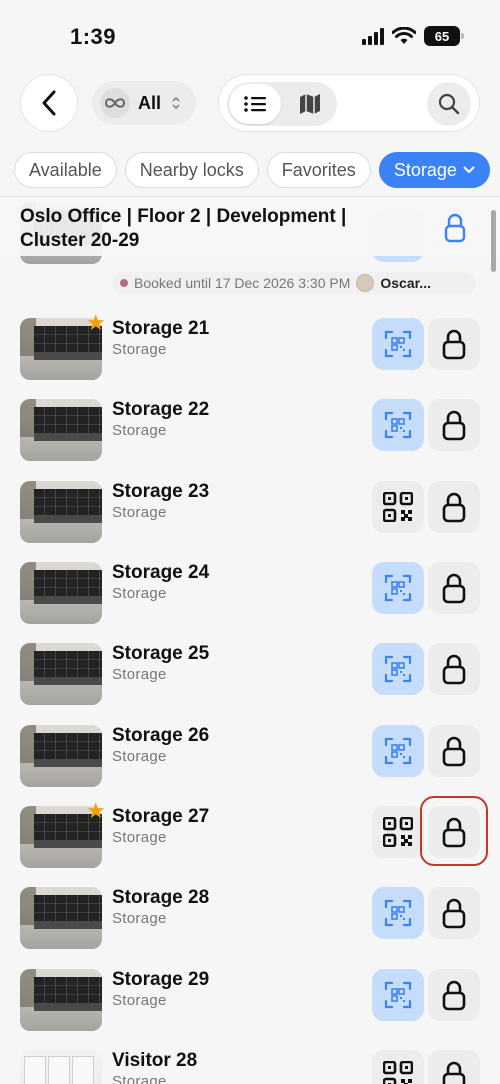 This screenshot has height=1084, width=500. Describe the element at coordinates (250, 1067) in the screenshot. I see `list-item: Visitor 28 Storage` at that location.